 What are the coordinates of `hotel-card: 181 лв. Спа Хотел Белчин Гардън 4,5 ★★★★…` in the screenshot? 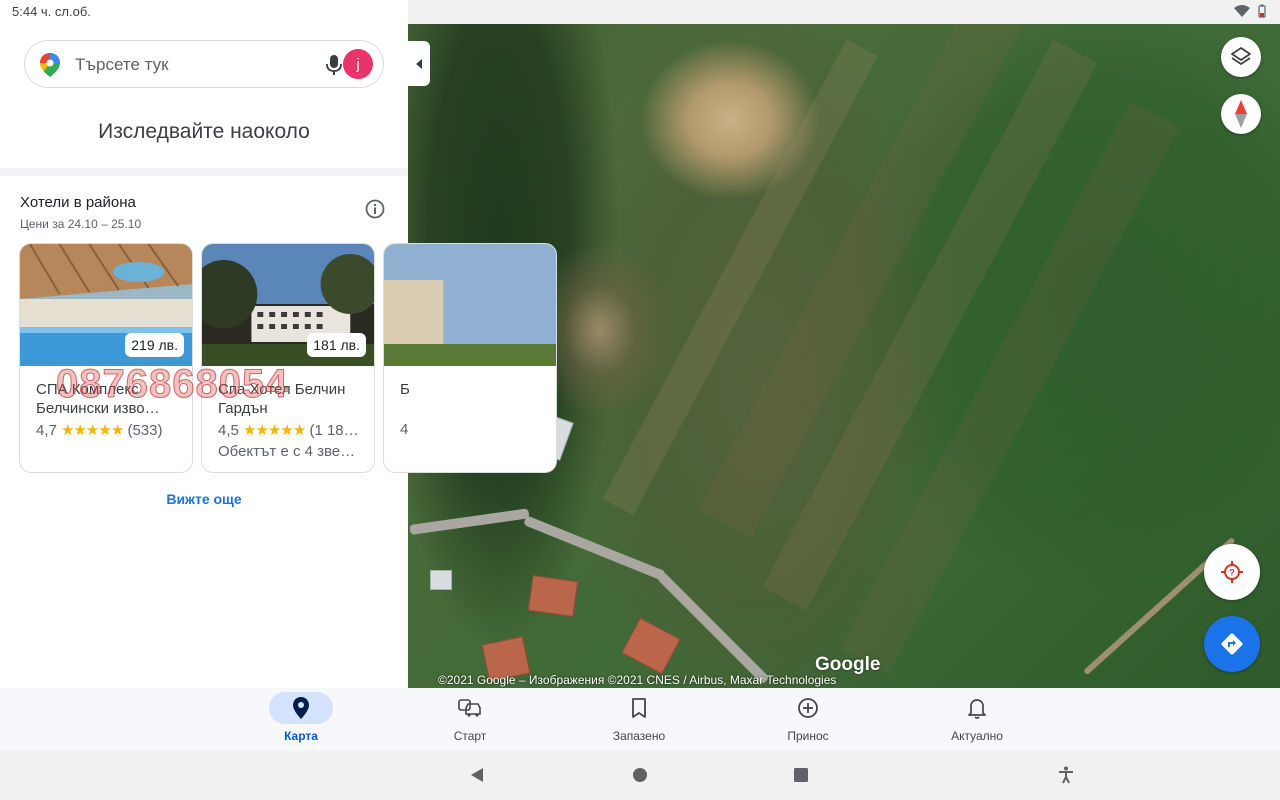 It's located at (288, 358).